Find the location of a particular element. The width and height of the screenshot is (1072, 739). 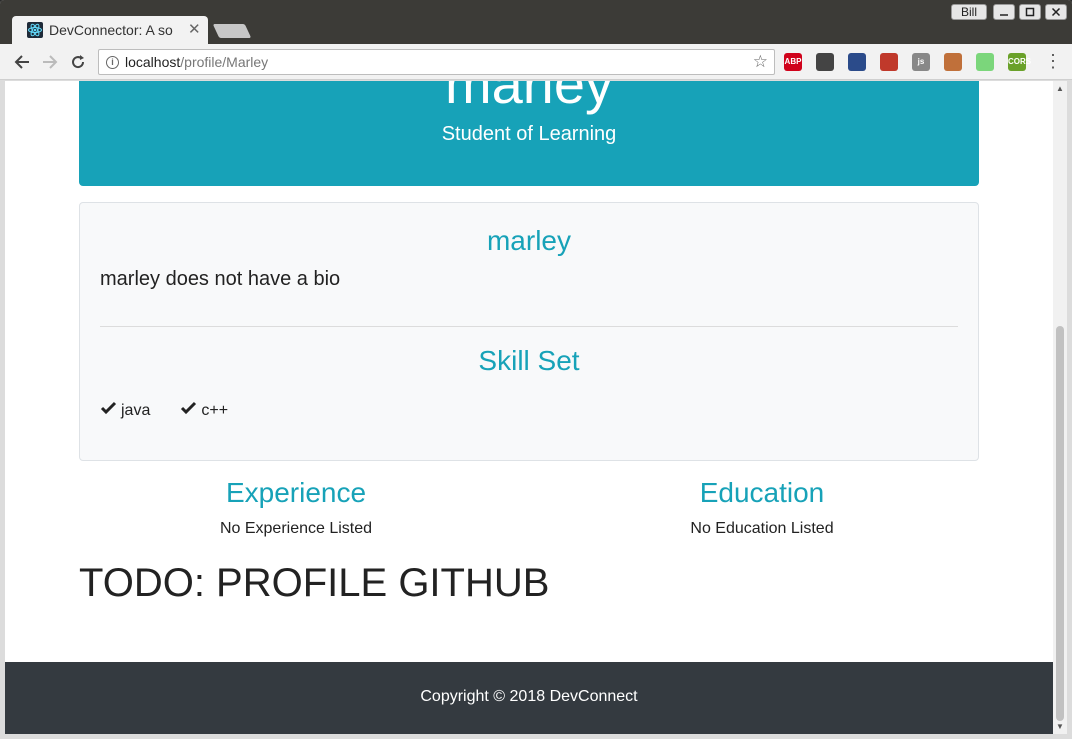

skill-item: java is located at coordinates (125, 410).